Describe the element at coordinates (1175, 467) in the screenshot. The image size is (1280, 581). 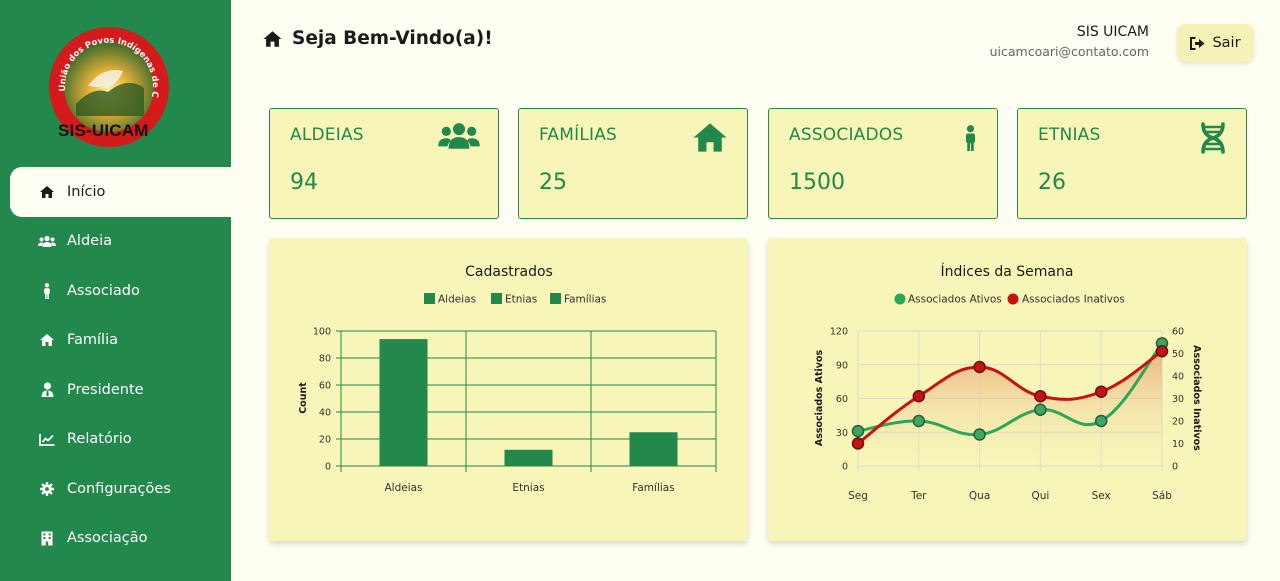
I see `y-tick-label-right: 0` at that location.